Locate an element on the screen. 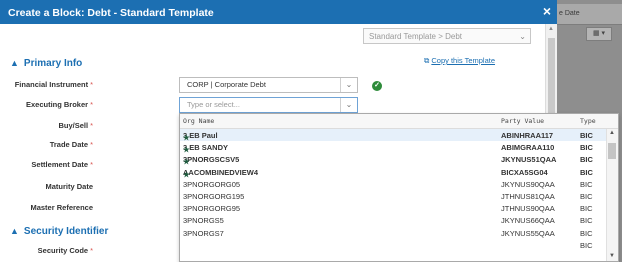 This screenshot has height=262, width=622. dropdown-option: 3PNORGS7 JKYNUS55QAA BIC is located at coordinates (393, 233).